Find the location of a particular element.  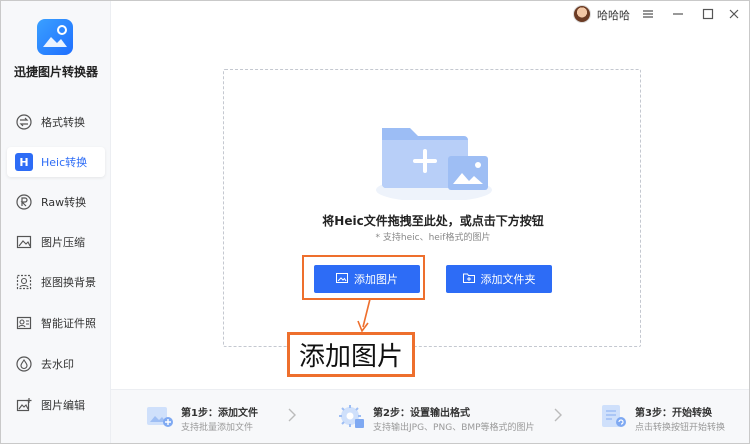

minimize-icon is located at coordinates (678, 14).